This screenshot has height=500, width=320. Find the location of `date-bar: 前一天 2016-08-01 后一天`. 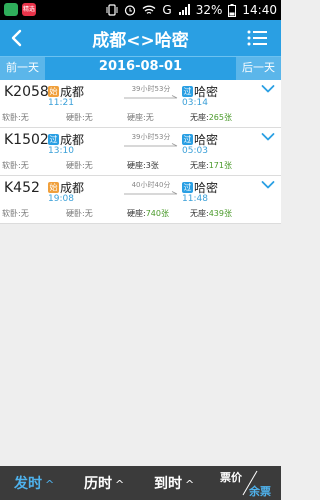

date-bar: 前一天 2016-08-01 后一天 is located at coordinates (140, 68).